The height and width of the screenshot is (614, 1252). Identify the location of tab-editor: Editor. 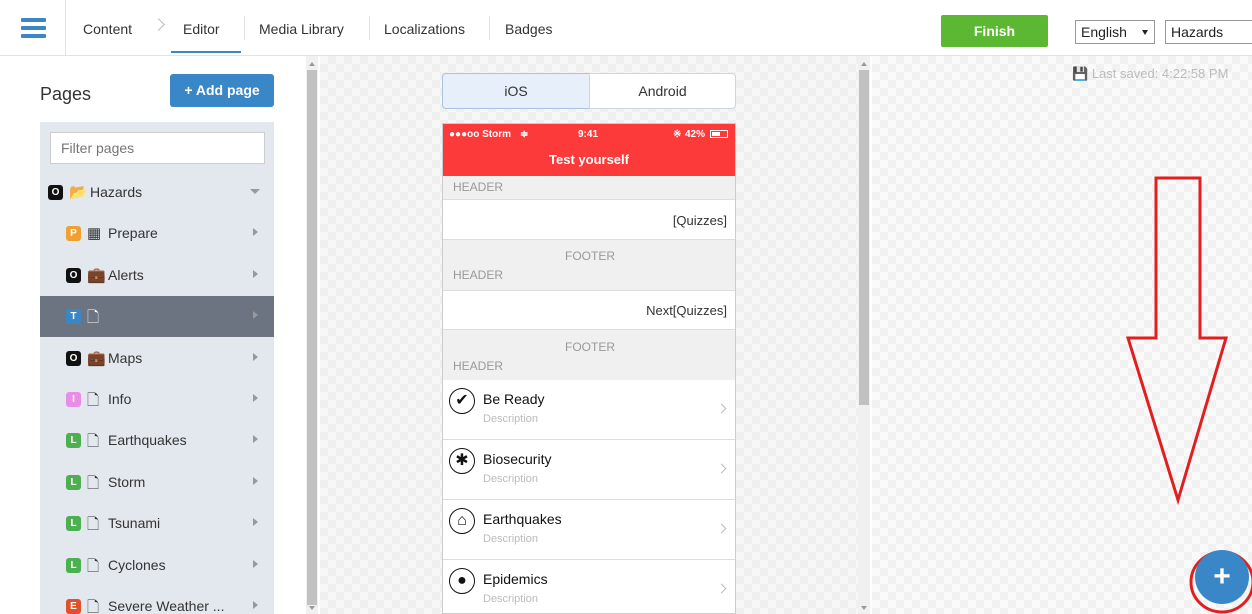
(201, 28).